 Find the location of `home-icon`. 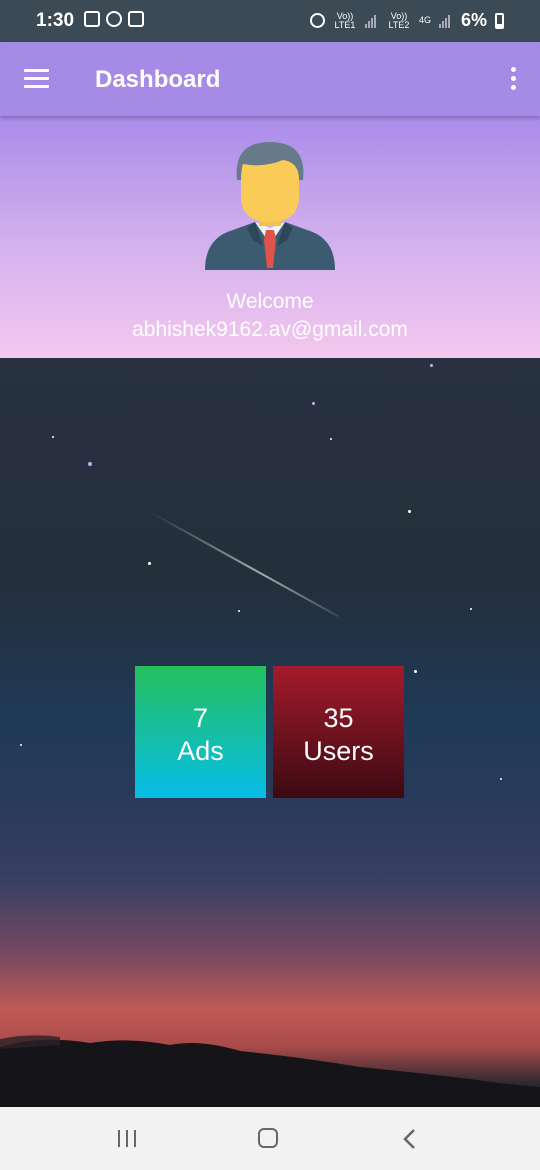

home-icon is located at coordinates (268, 1139).